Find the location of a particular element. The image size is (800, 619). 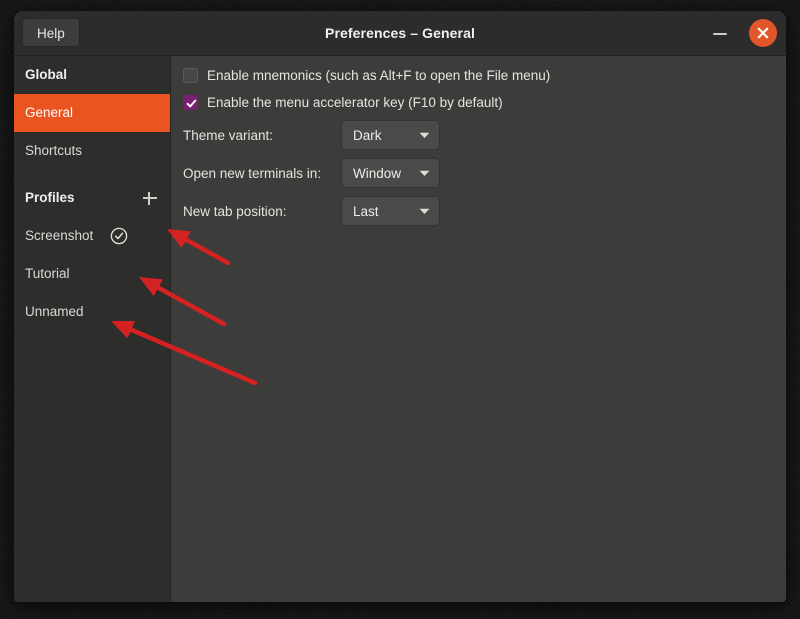

sidebar-item-tutorial: Tutorial is located at coordinates (92, 274).